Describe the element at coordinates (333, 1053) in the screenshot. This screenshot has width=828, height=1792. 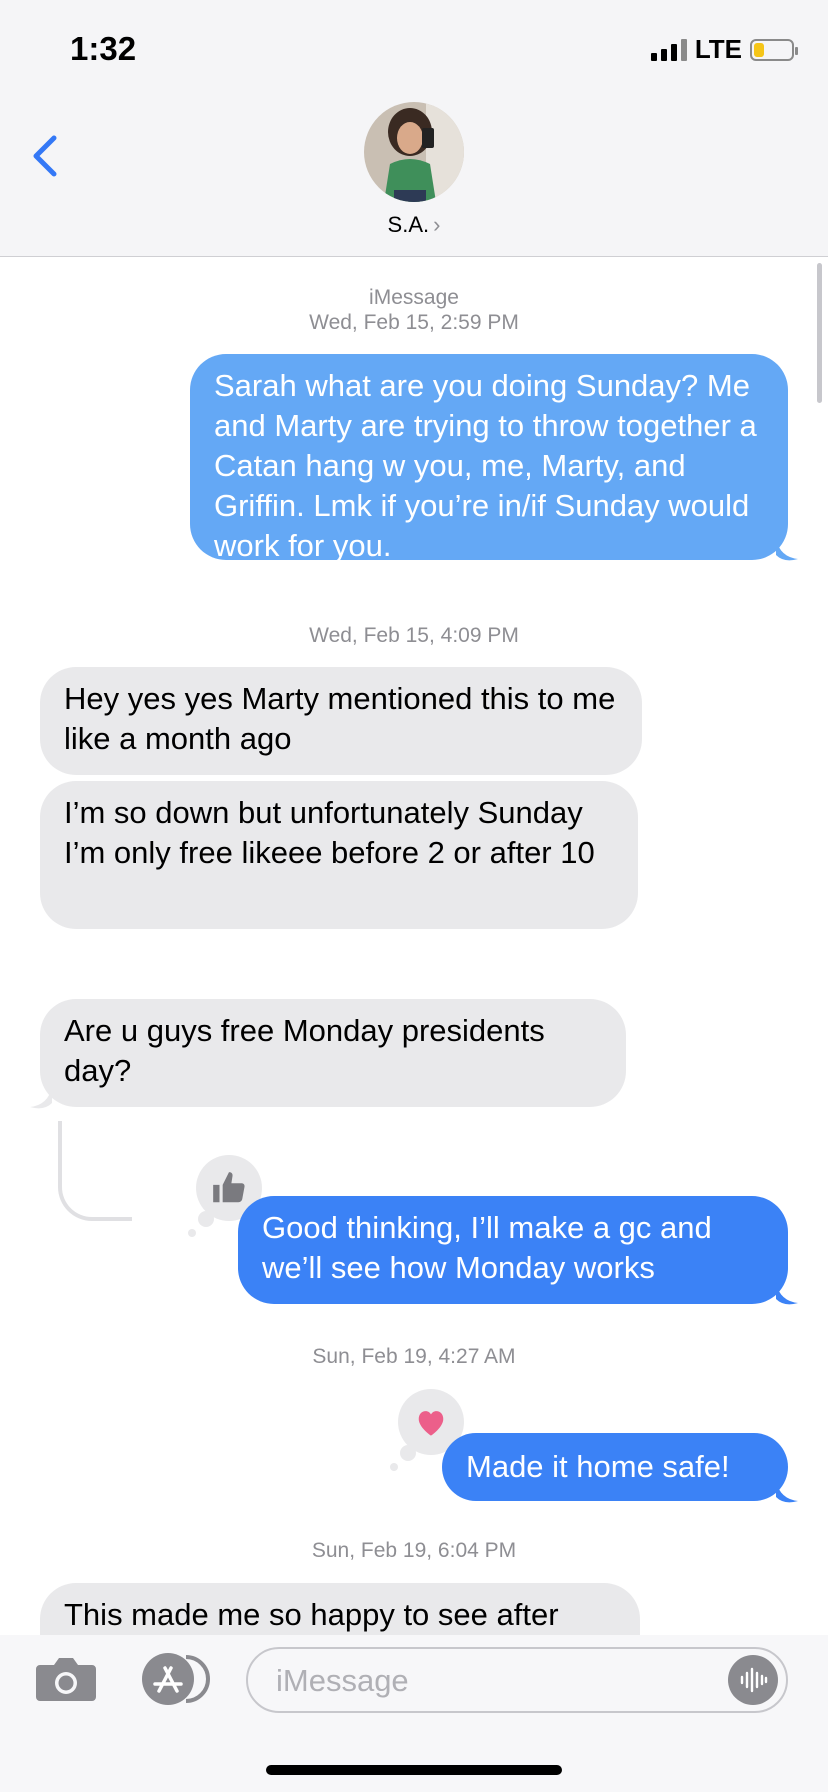
I see `received-message: Are u guys free Monday presidents day?` at that location.